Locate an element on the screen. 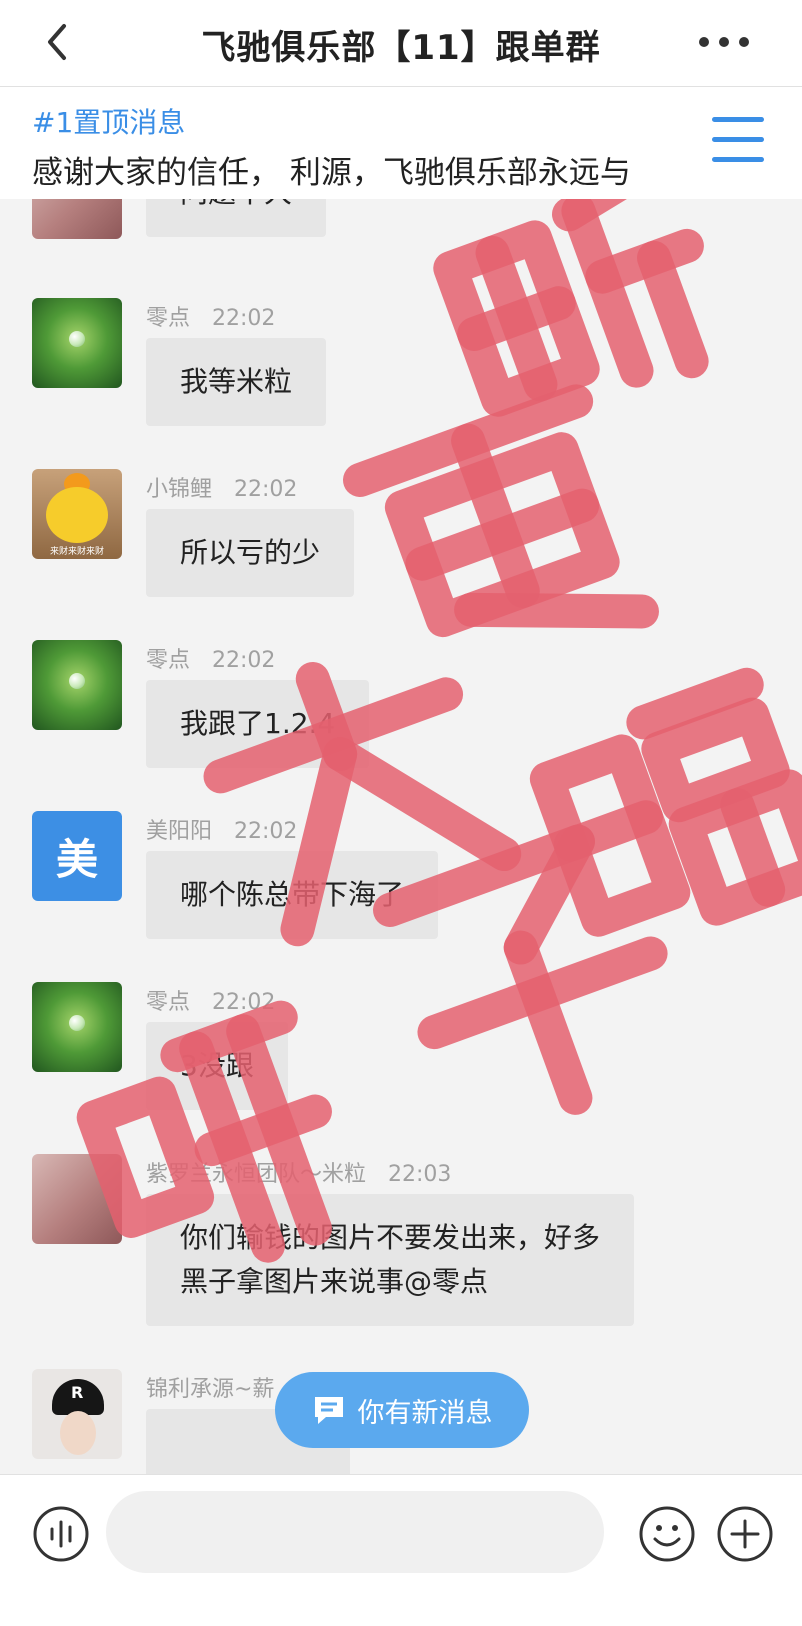 Image resolution: width=802 pixels, height=1626 pixels. message-meta: 锦利承源~薪 is located at coordinates (210, 1387).